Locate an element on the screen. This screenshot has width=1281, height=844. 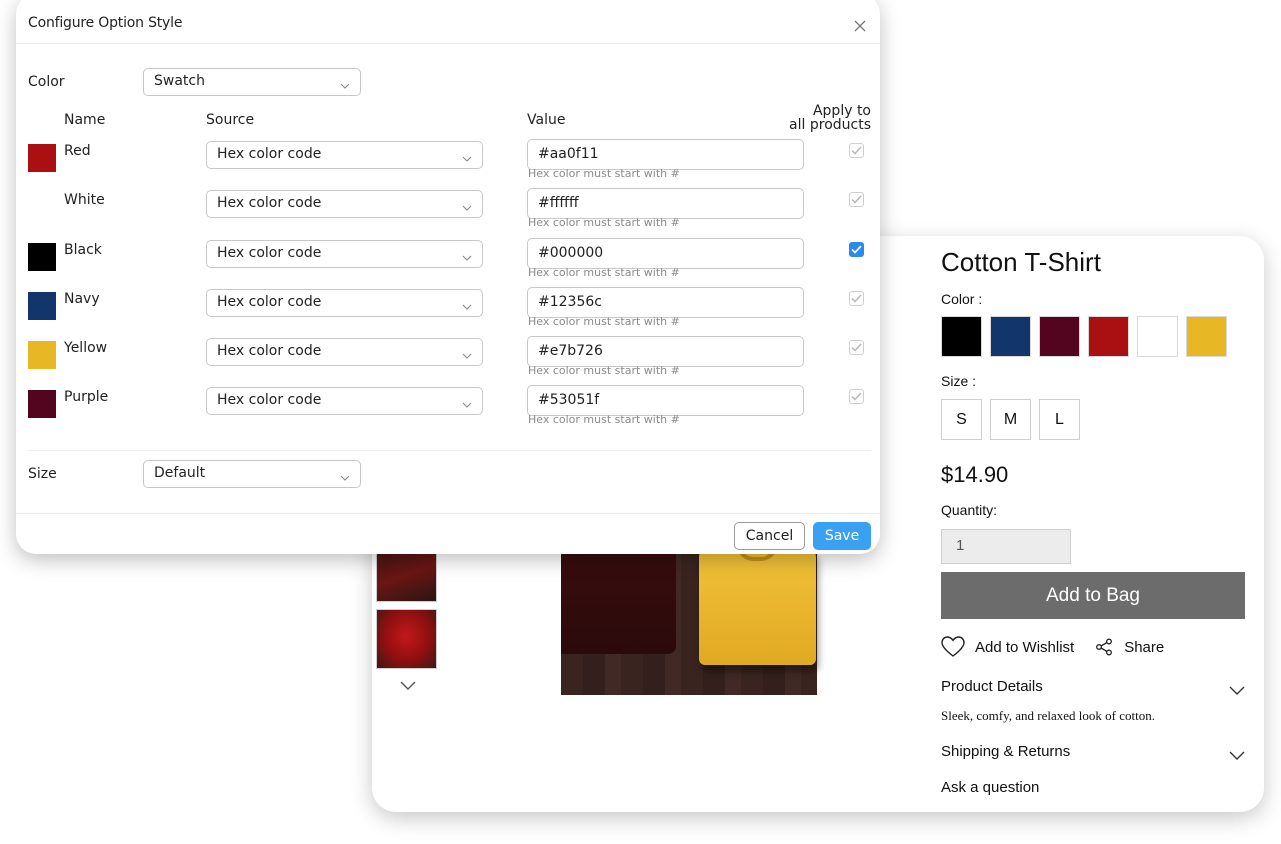
color-swatch-navy is located at coordinates (1010, 336).